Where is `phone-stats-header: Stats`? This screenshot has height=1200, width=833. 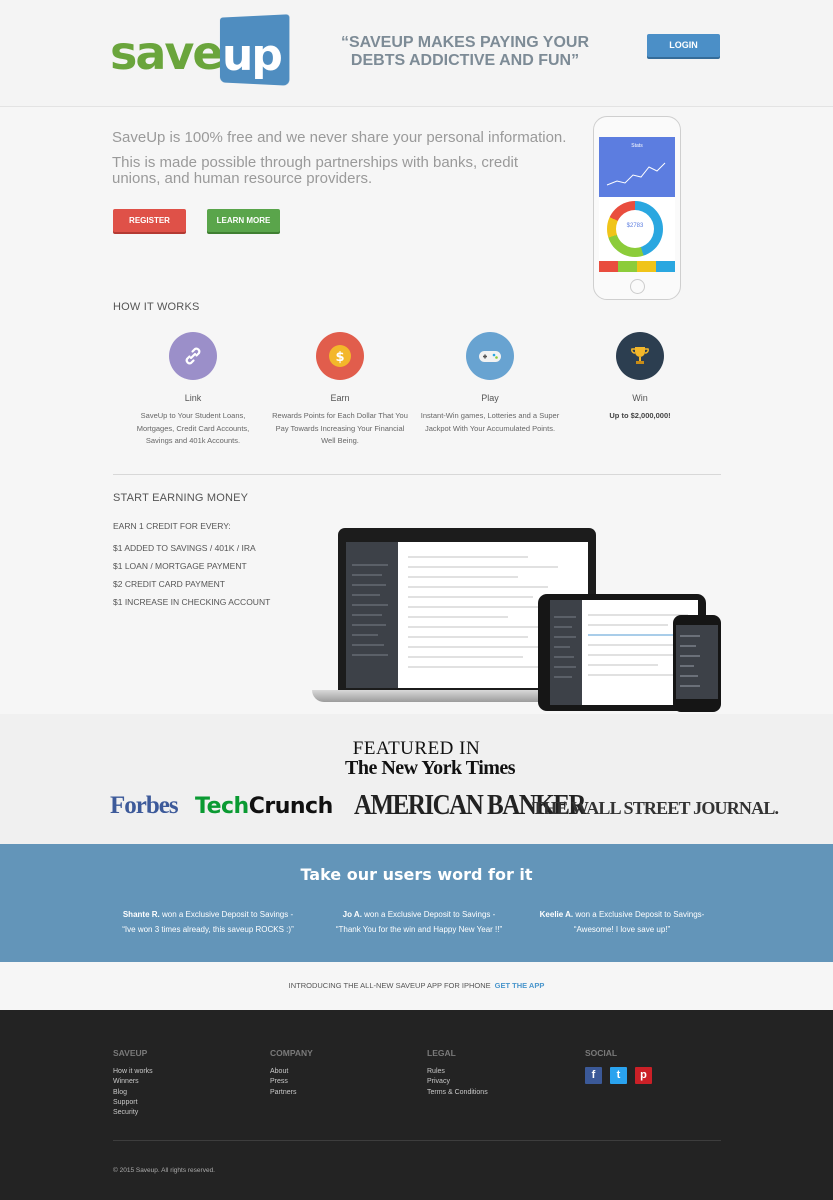
phone-stats-header: Stats is located at coordinates (637, 167).